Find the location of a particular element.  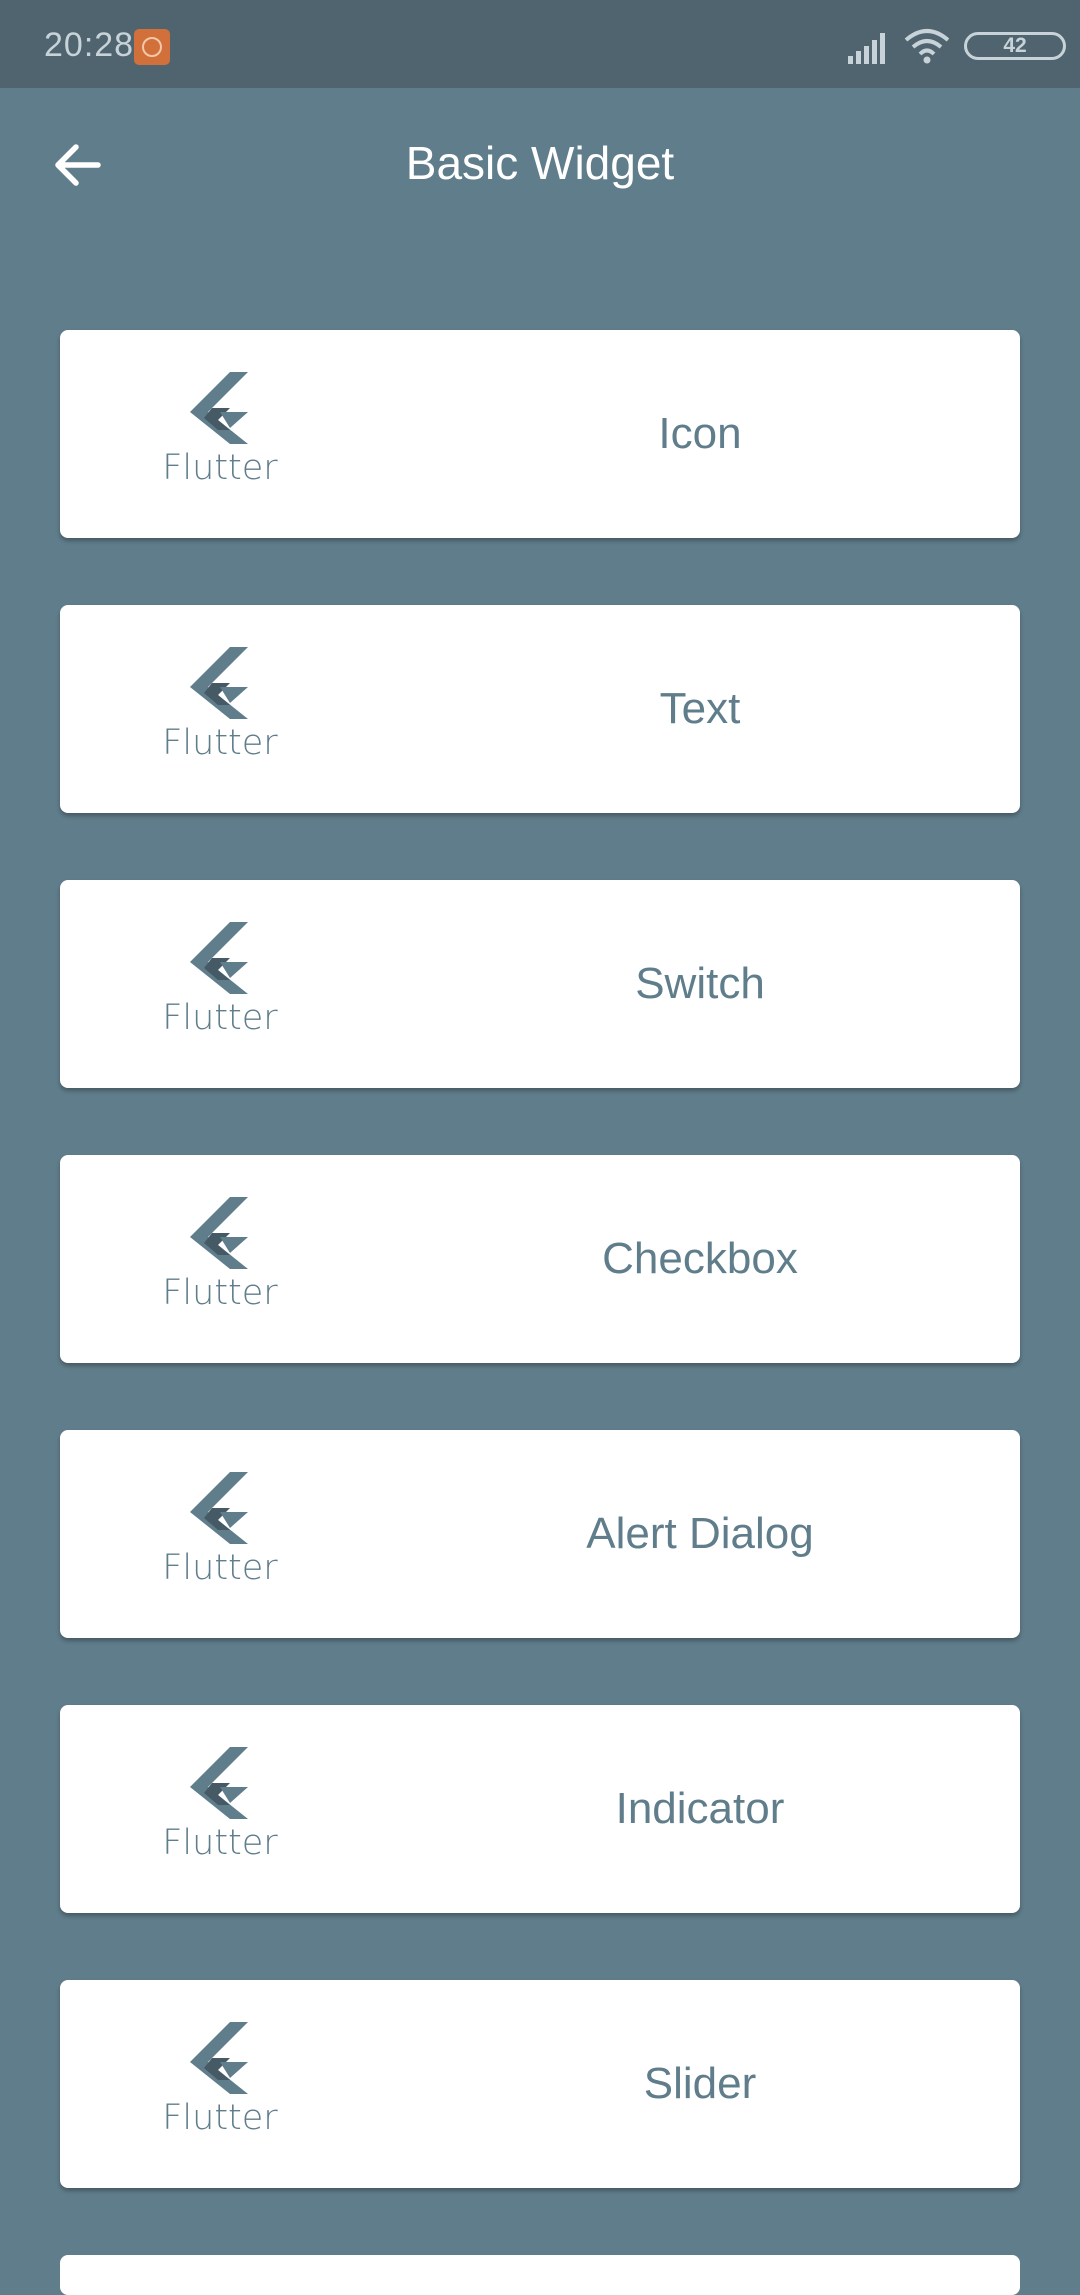

app-bar: Basic Widget is located at coordinates (540, 164).